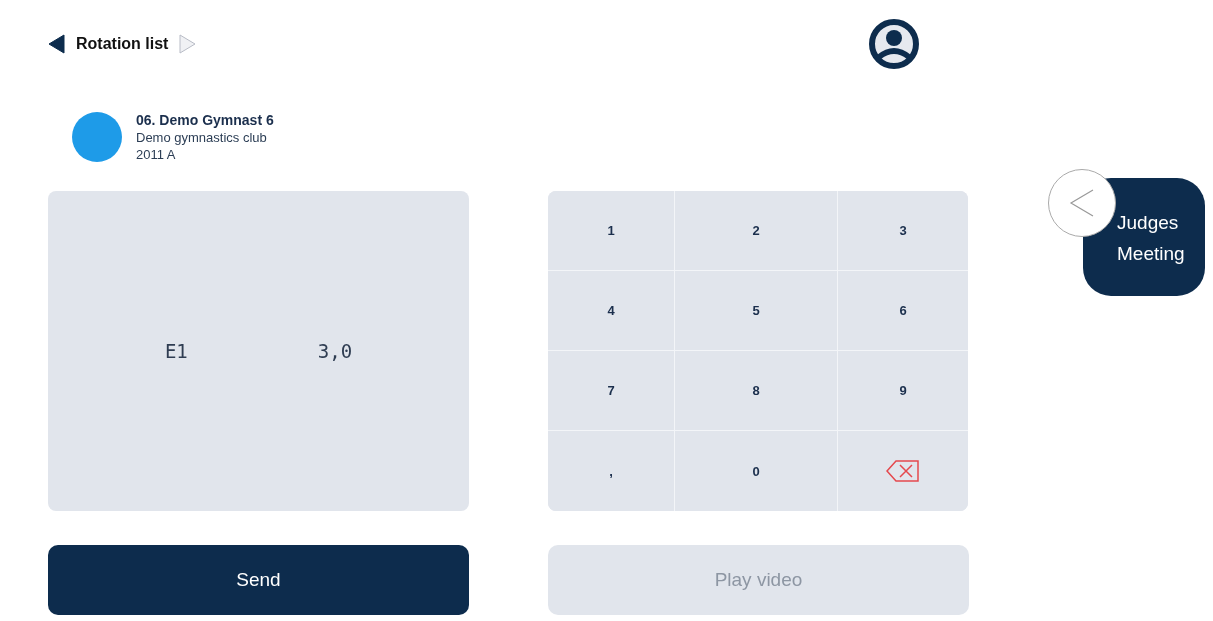 Image resolution: width=1213 pixels, height=621 pixels. Describe the element at coordinates (756, 391) in the screenshot. I see `keypad-key: 8` at that location.